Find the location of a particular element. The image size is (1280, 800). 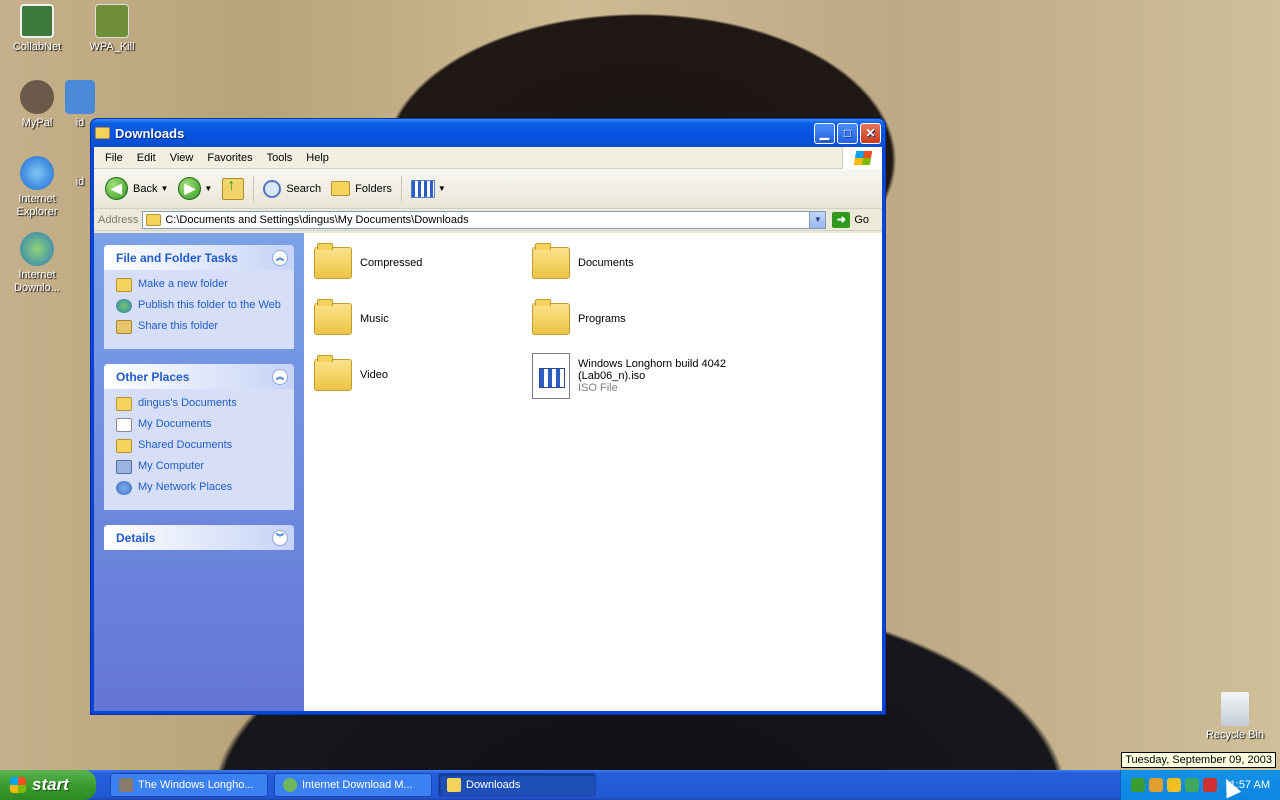

globe-download-icon is located at coordinates (37, 249).